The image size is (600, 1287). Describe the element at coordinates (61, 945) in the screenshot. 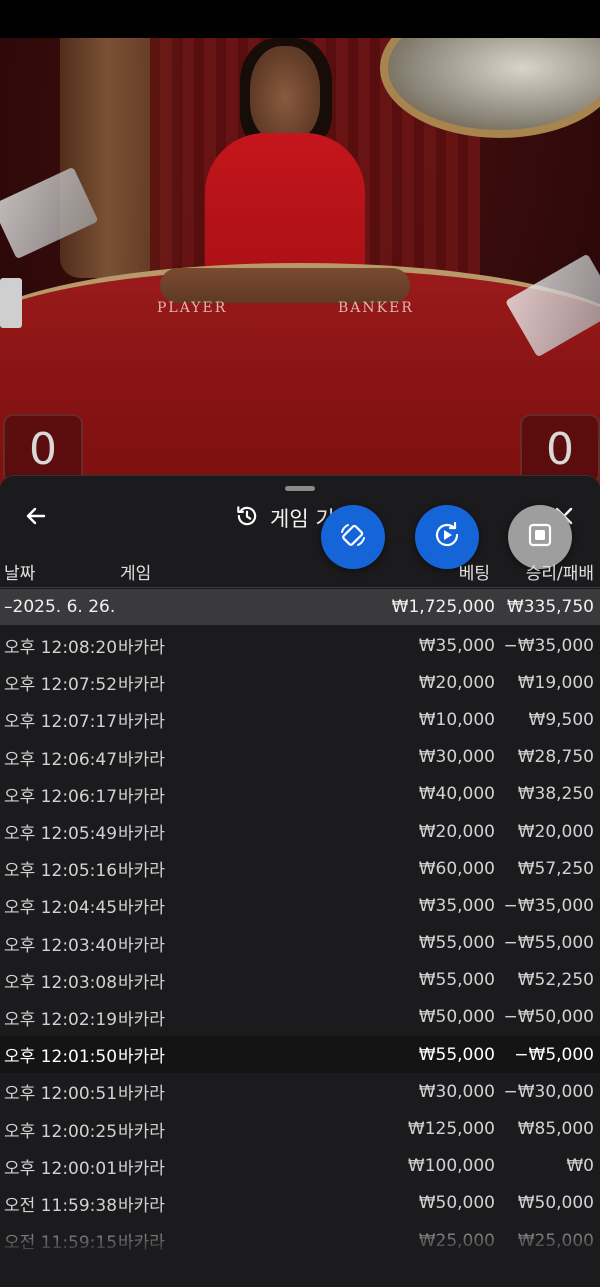

I see `row-time: 오후 12:03:40` at that location.